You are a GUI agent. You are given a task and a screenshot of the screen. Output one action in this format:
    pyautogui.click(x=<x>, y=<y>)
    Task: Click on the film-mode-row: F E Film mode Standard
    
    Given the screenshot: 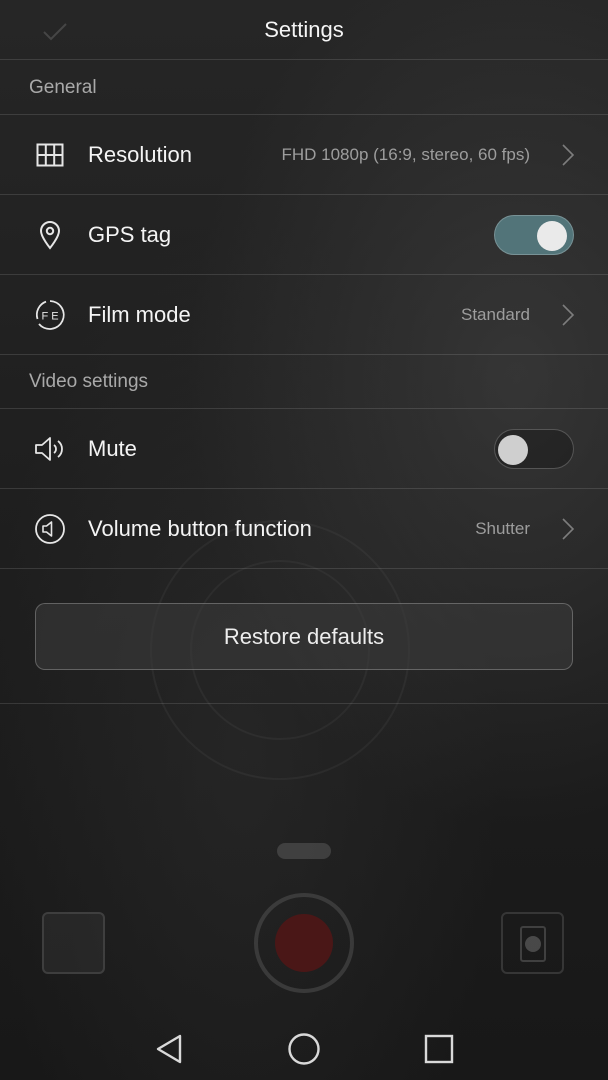 What is the action you would take?
    pyautogui.click(x=304, y=315)
    